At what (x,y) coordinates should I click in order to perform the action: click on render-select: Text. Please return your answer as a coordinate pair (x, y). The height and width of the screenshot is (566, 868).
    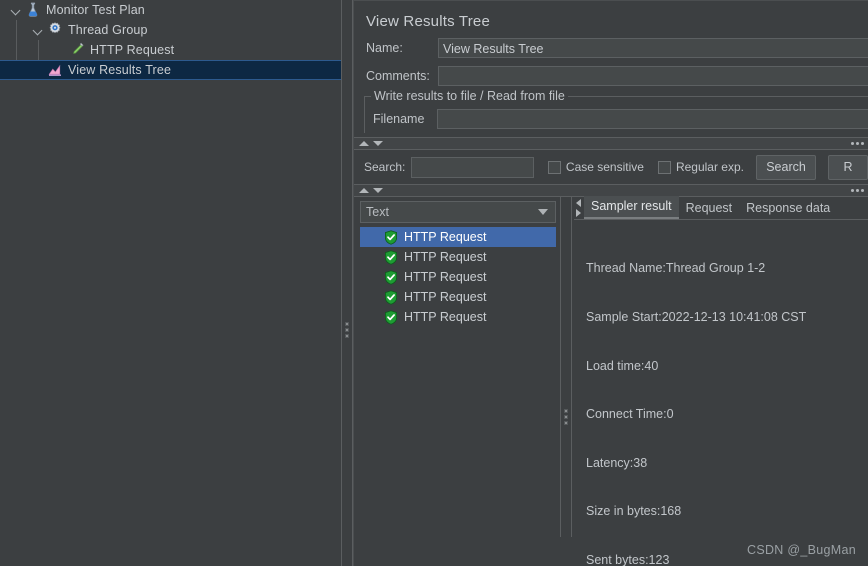
    Looking at the image, I should click on (458, 212).